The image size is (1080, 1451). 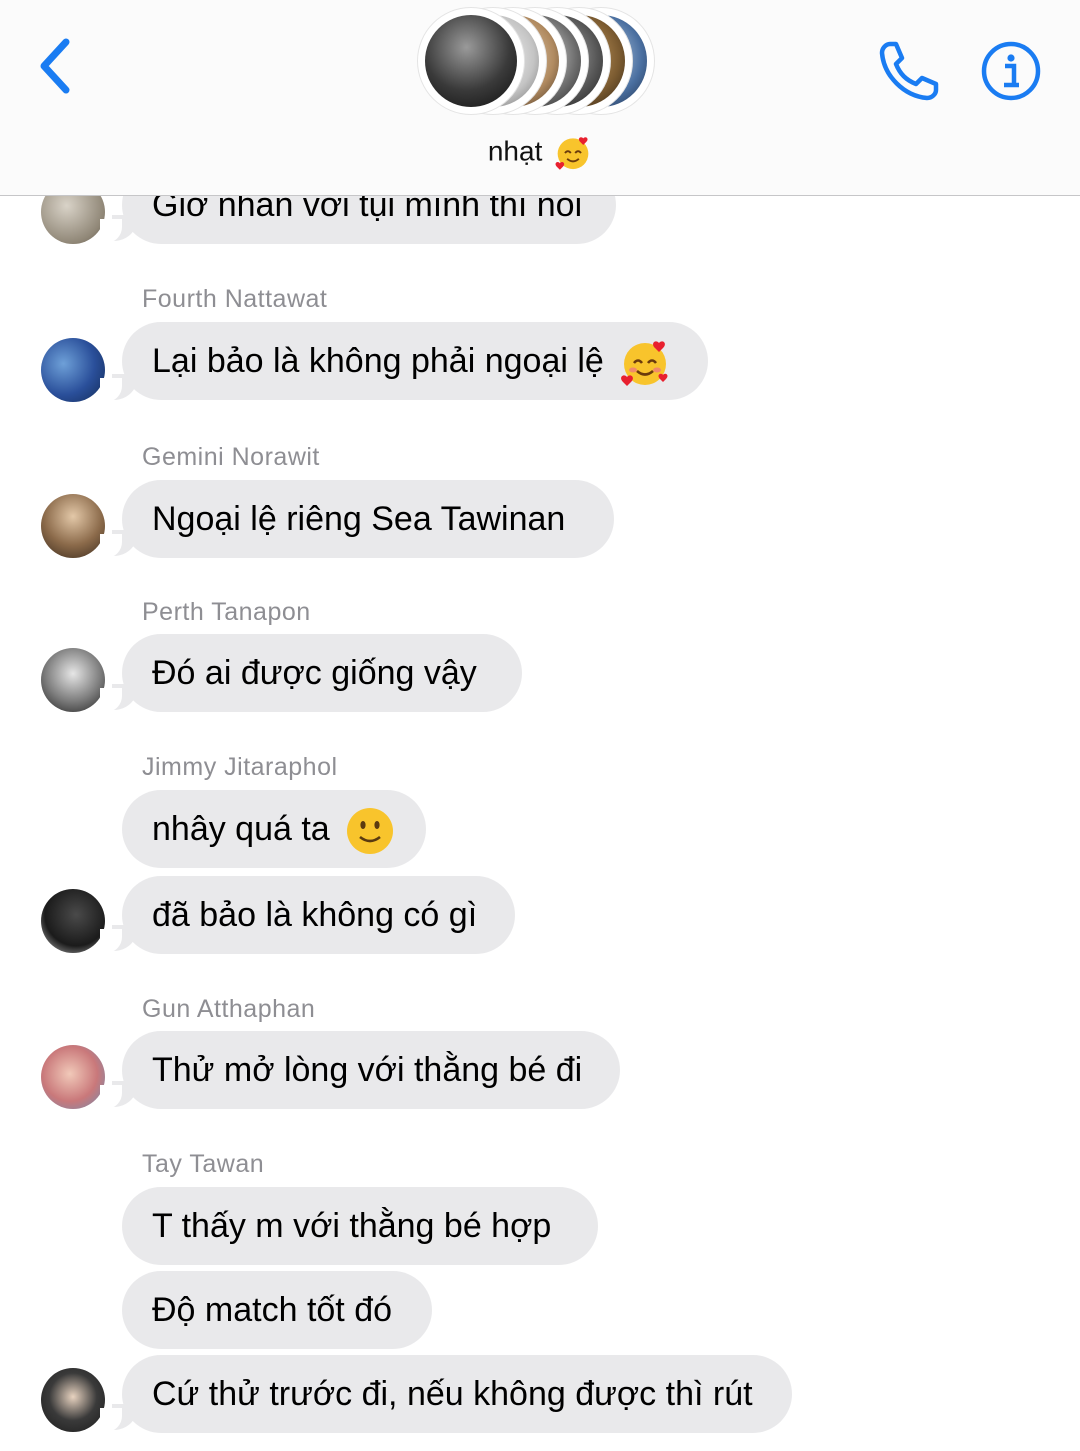 I want to click on message-text: Lại bảo là không phải ngoại lệ, so click(x=378, y=361).